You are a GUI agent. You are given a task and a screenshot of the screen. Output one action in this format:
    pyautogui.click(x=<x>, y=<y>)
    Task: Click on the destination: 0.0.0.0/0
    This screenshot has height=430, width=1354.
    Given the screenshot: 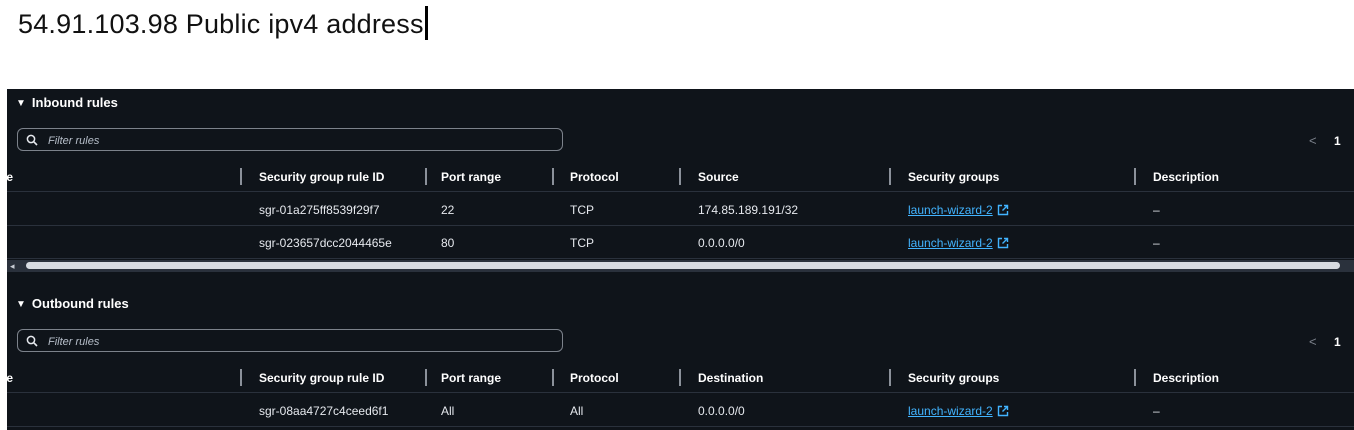 What is the action you would take?
    pyautogui.click(x=721, y=411)
    